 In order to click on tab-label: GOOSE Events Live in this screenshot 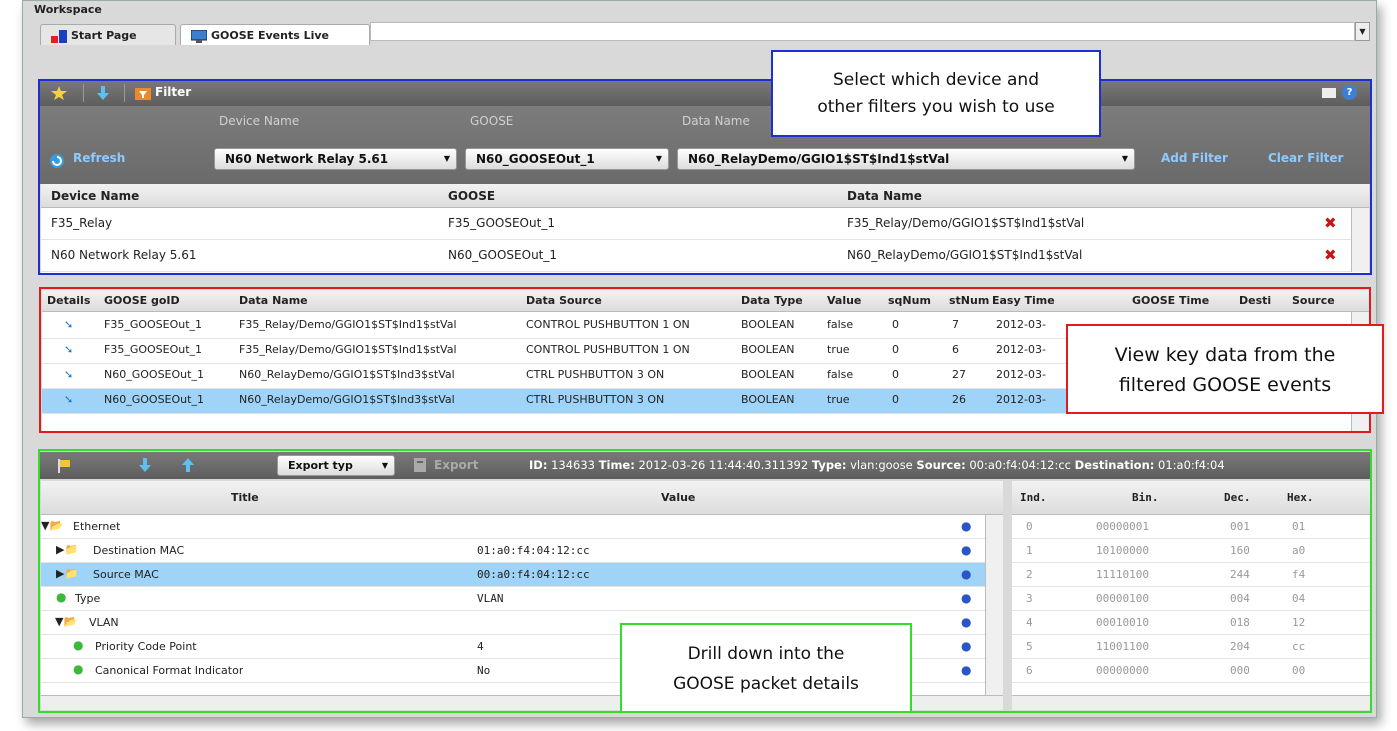, I will do `click(270, 35)`.